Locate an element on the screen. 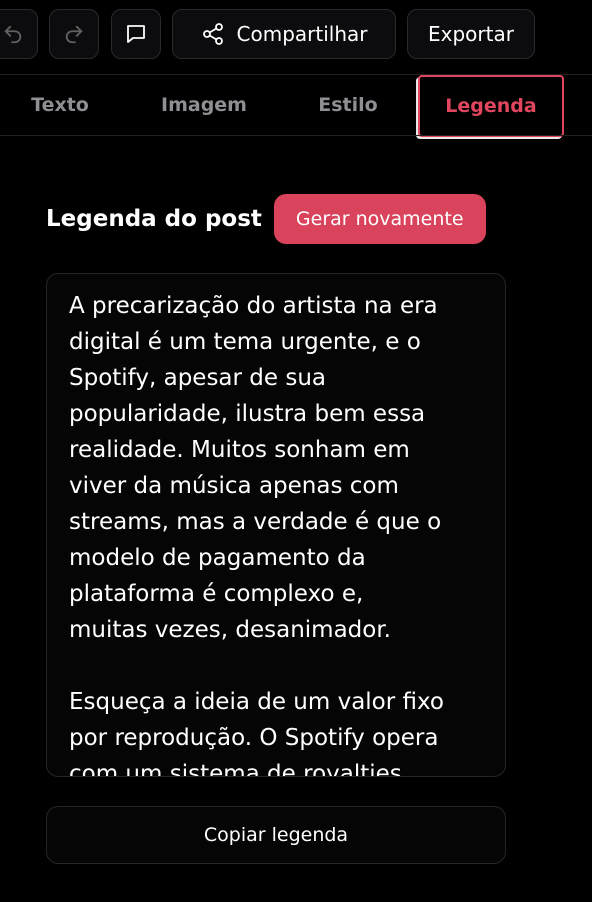 The height and width of the screenshot is (902, 592). share-button: Compartilhar is located at coordinates (284, 34).